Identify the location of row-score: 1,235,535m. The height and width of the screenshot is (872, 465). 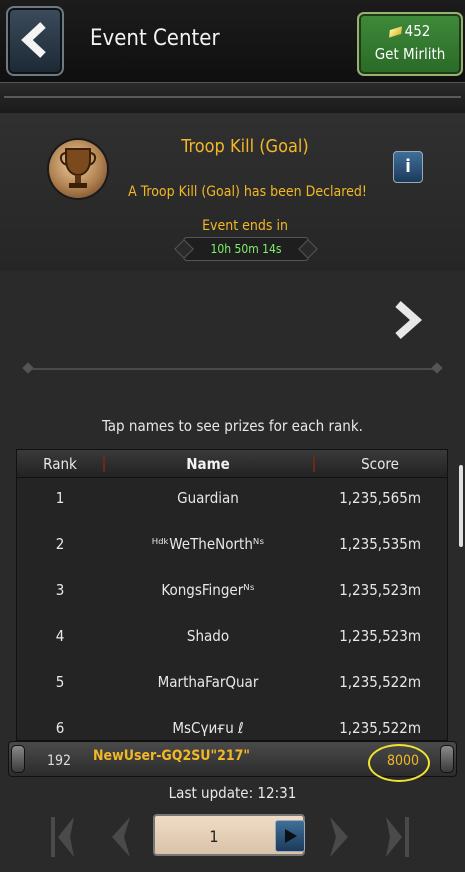
(380, 544).